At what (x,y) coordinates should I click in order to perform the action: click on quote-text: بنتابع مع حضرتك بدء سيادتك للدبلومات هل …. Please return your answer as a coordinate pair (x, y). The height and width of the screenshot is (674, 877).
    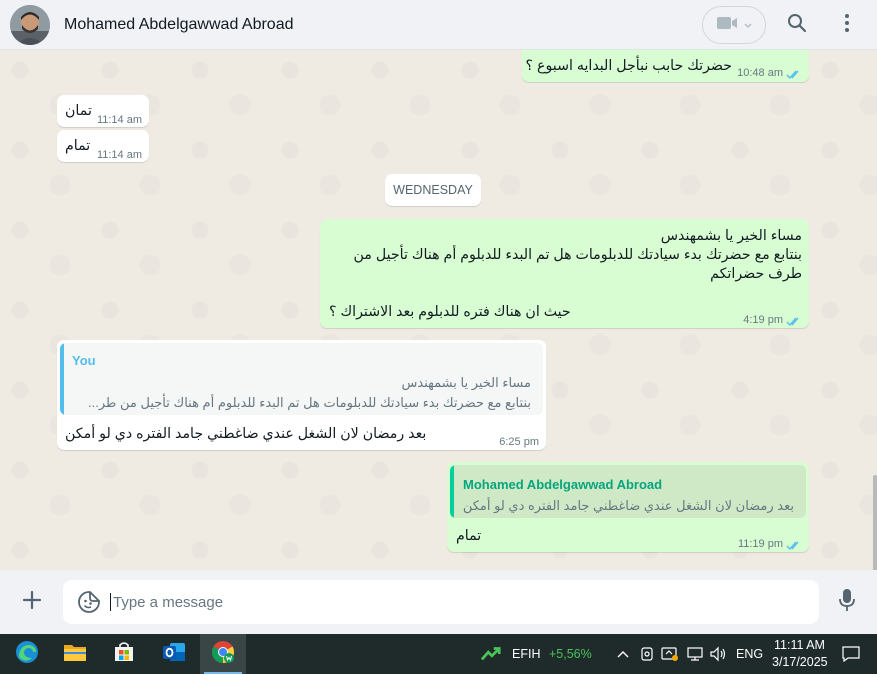
    Looking at the image, I should click on (309, 402).